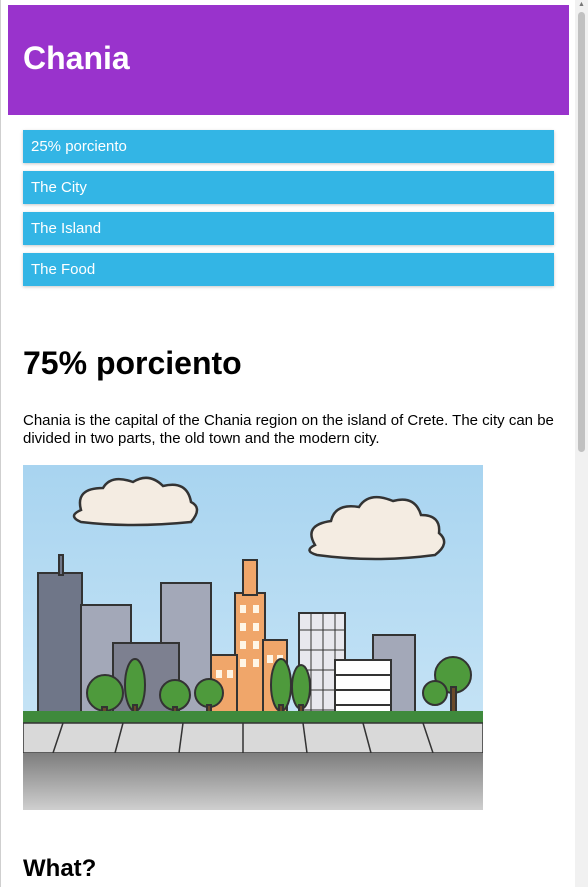 This screenshot has height=887, width=588. What do you see at coordinates (0, 443) in the screenshot?
I see `page-frame-border` at bounding box center [0, 443].